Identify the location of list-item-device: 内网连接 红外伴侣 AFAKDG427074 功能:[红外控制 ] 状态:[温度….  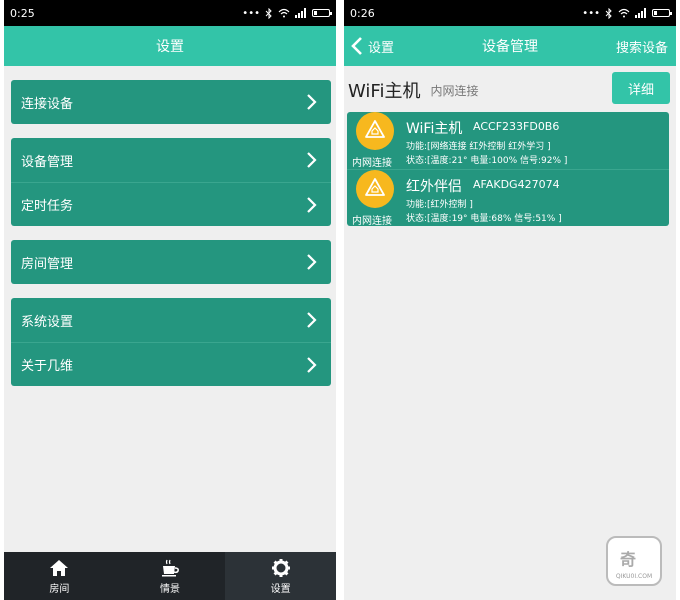
(508, 197).